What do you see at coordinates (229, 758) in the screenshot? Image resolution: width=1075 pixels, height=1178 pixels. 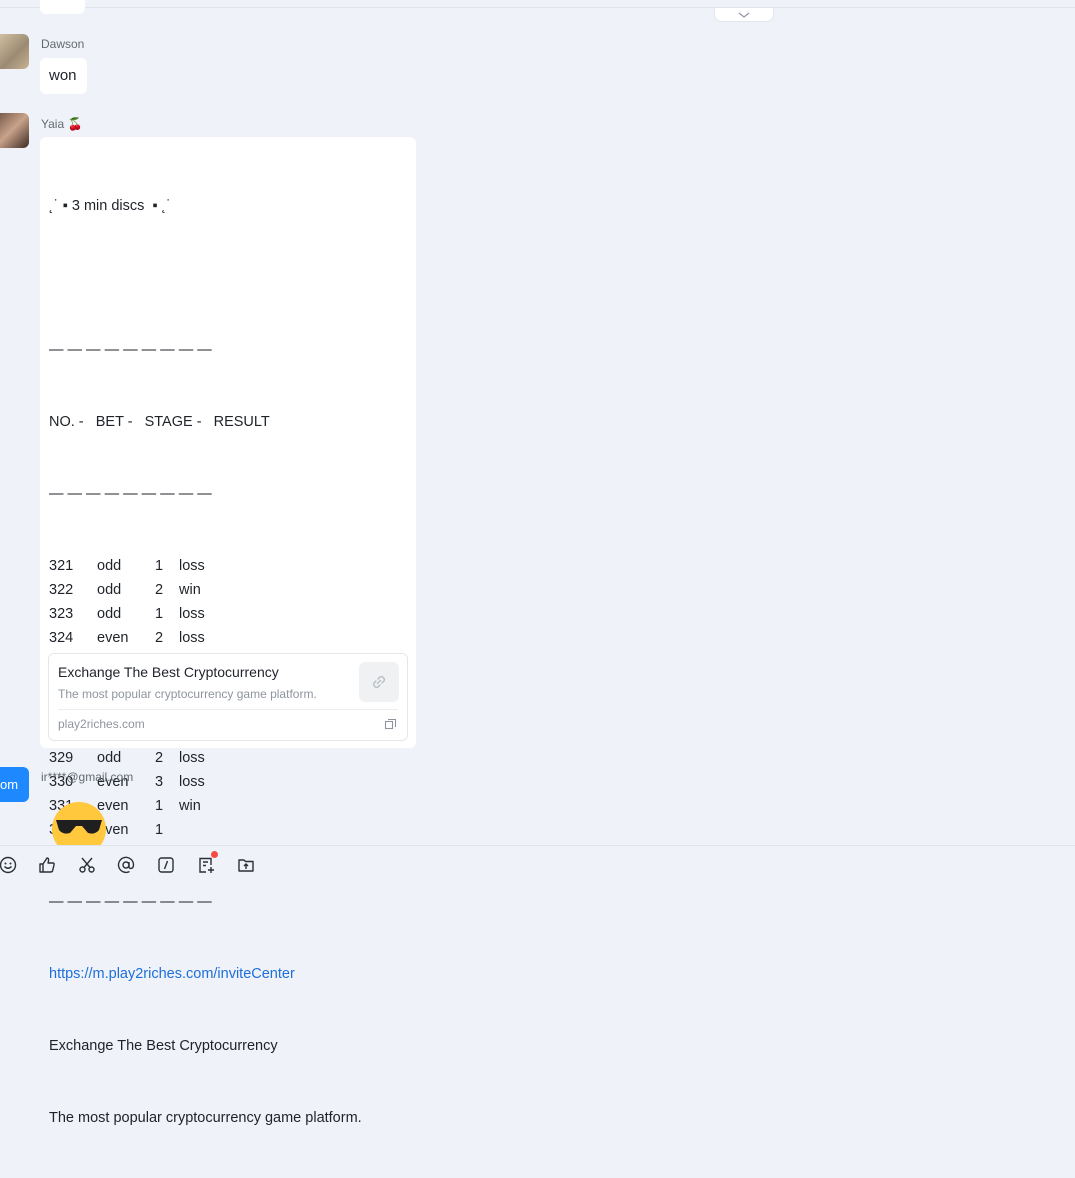 I see `table-row: 329 odd 2 loss` at bounding box center [229, 758].